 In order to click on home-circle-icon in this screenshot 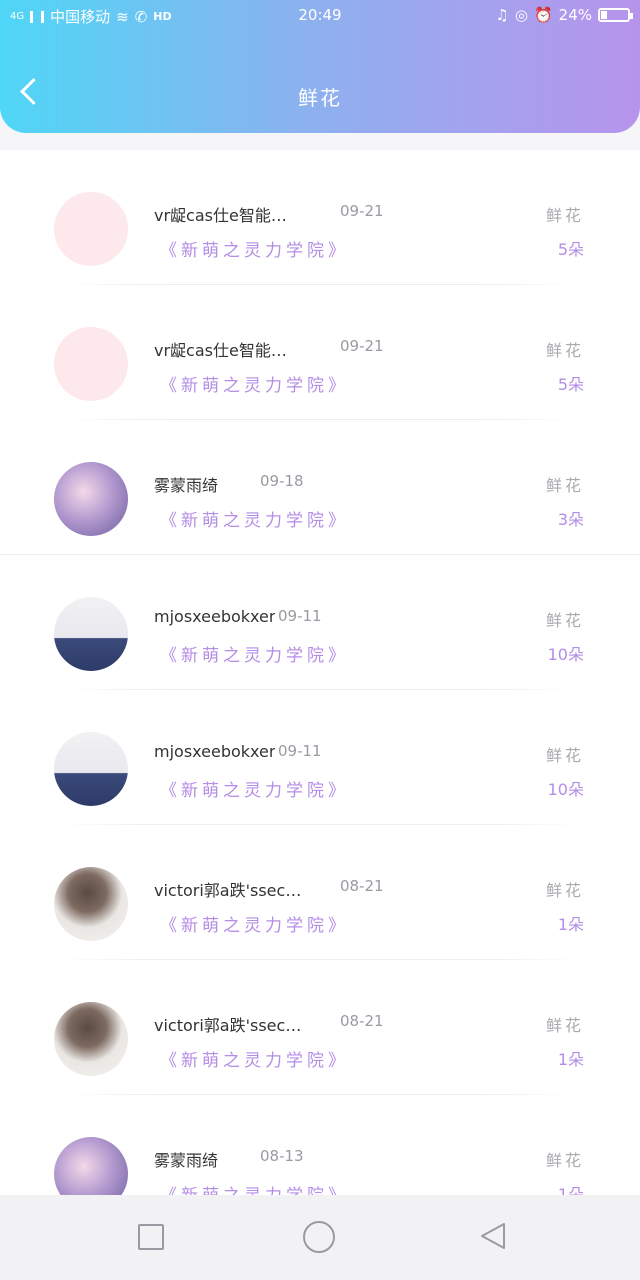, I will do `click(319, 1237)`.